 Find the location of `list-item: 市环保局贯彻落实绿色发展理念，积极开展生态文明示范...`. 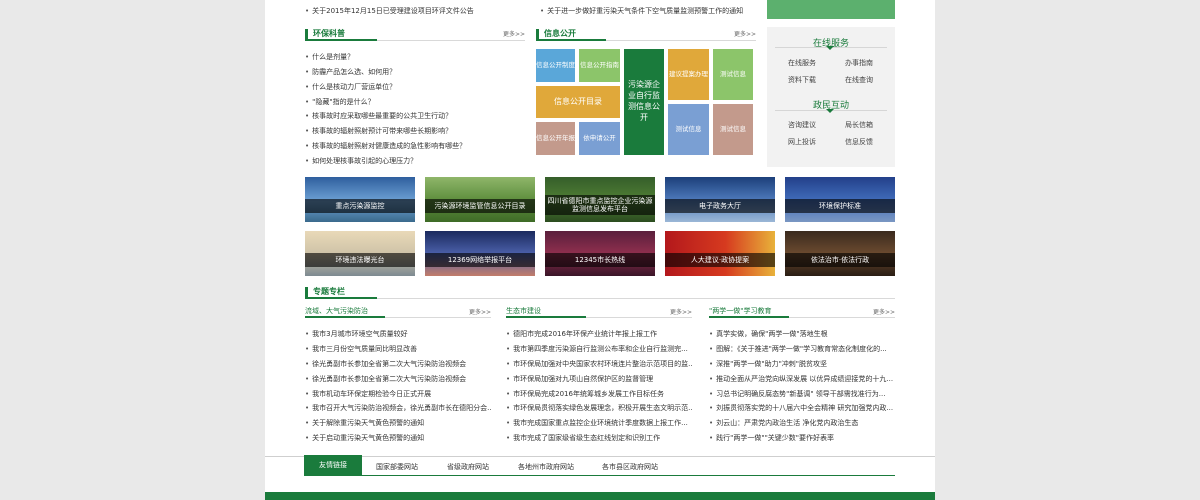

list-item: 市环保局贯彻落实绿色发展理念，积极开展生态文明示范... is located at coordinates (599, 408).